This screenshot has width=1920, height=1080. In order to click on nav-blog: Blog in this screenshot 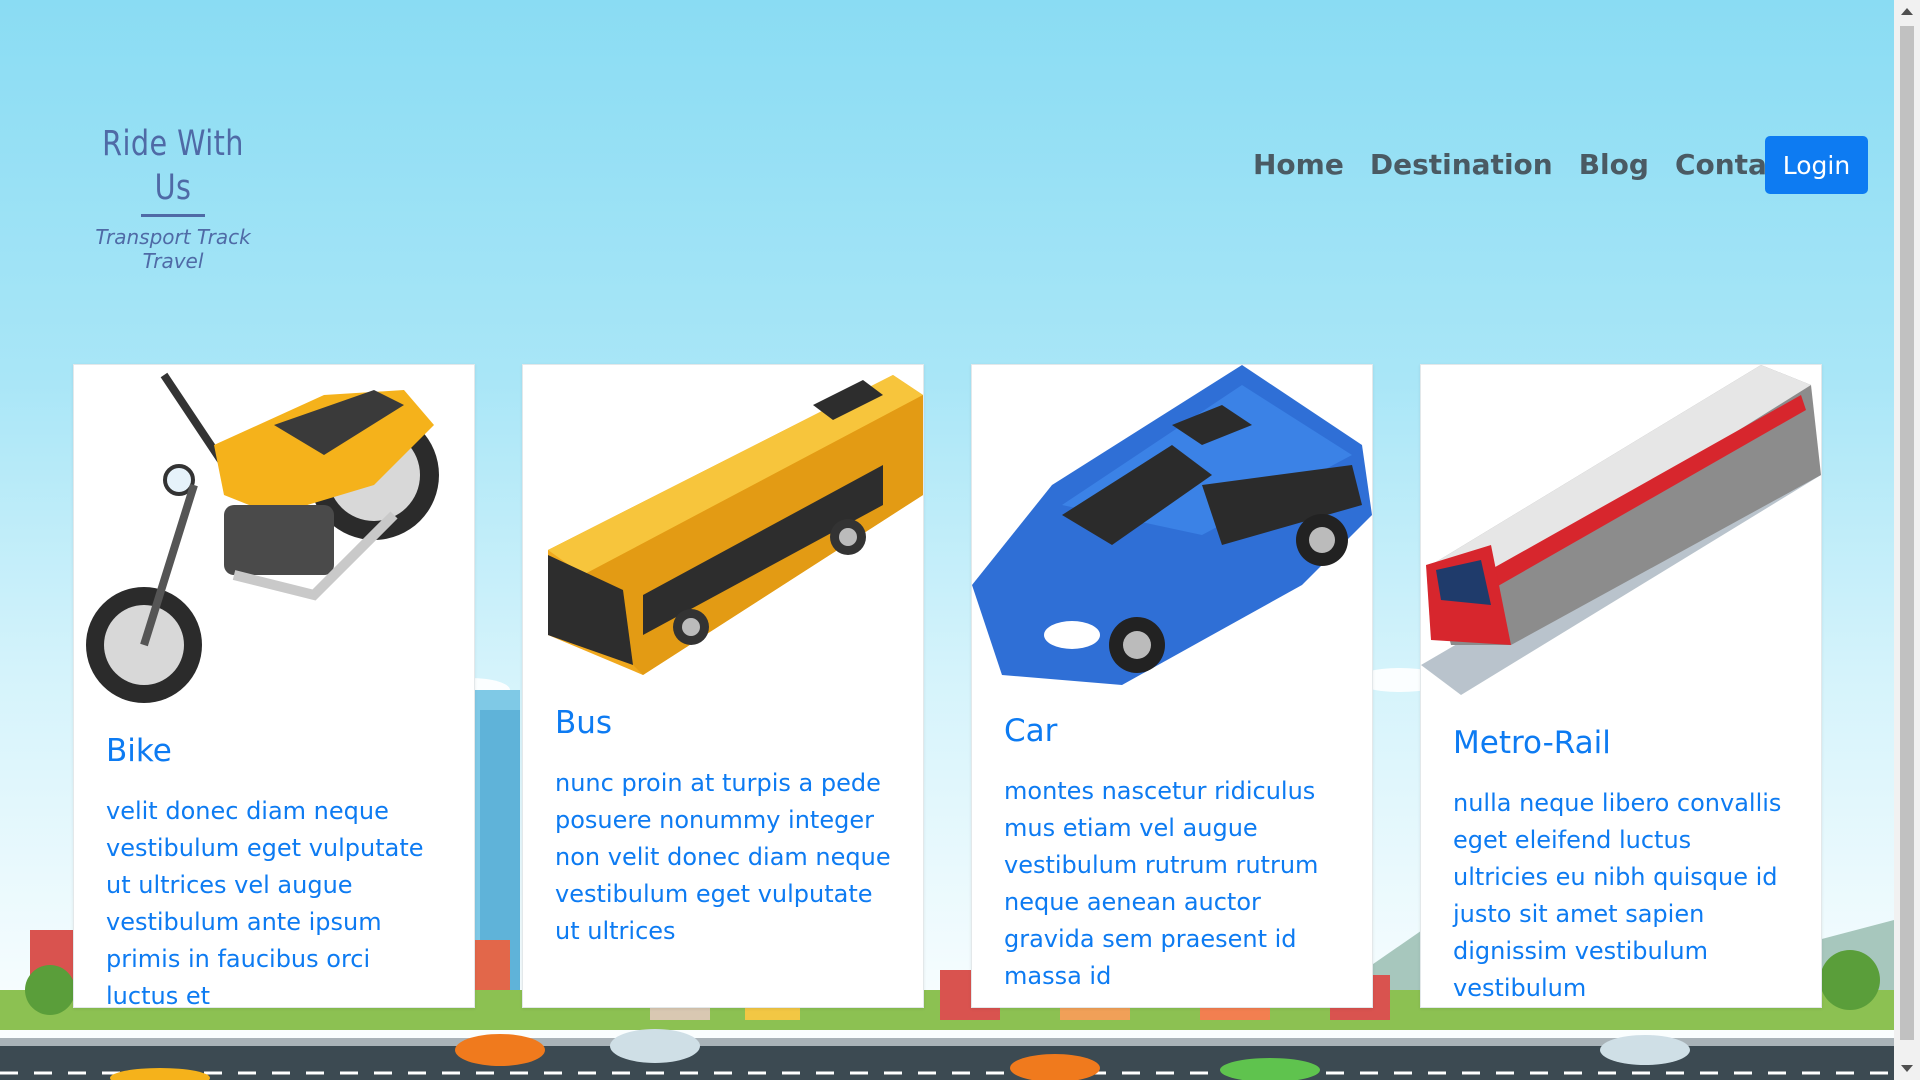, I will do `click(1614, 164)`.